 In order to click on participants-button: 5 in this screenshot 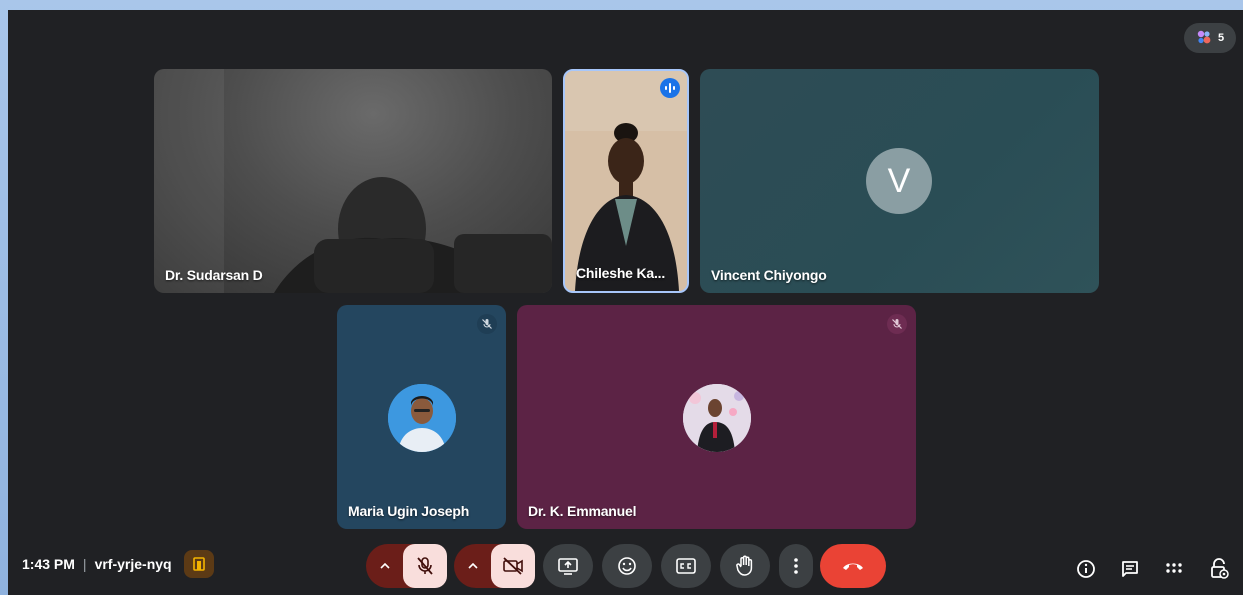, I will do `click(1210, 38)`.